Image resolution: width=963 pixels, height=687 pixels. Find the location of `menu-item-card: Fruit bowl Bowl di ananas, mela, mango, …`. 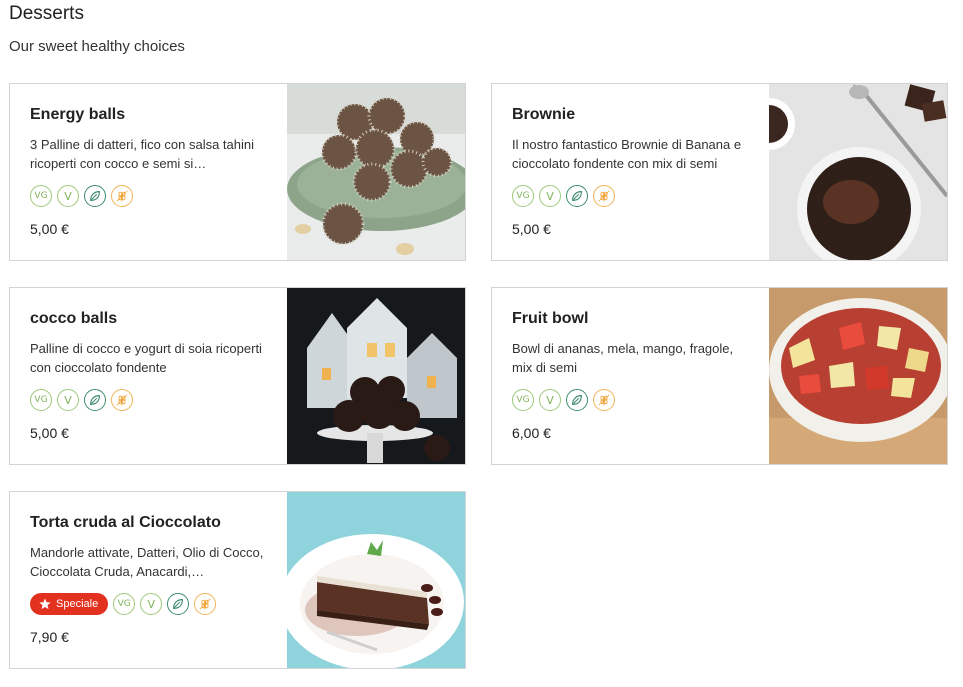

menu-item-card: Fruit bowl Bowl di ananas, mela, mango, … is located at coordinates (719, 376).